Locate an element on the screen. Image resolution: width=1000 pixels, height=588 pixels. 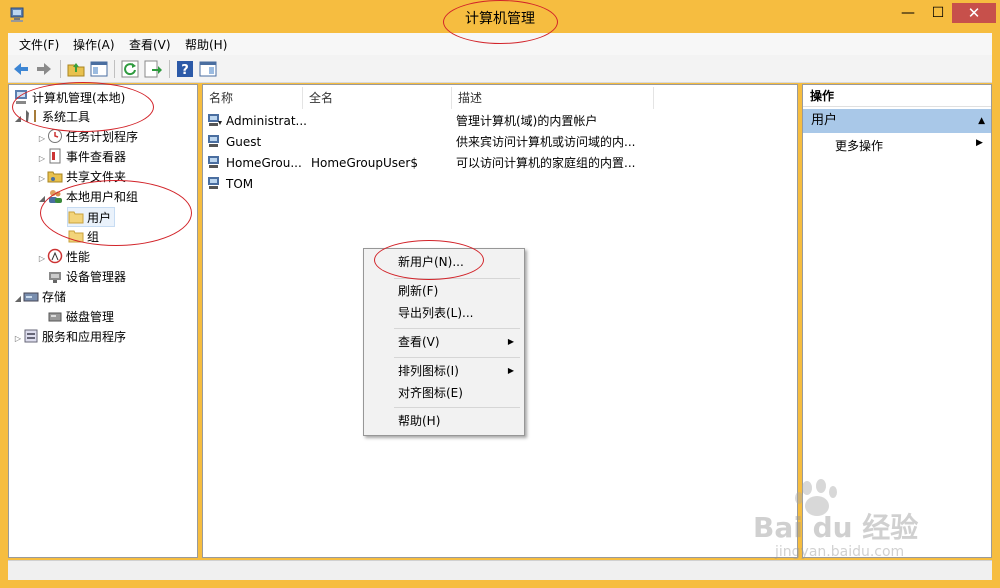
more-actions-label: 更多操作 is located at coordinates (859, 146).